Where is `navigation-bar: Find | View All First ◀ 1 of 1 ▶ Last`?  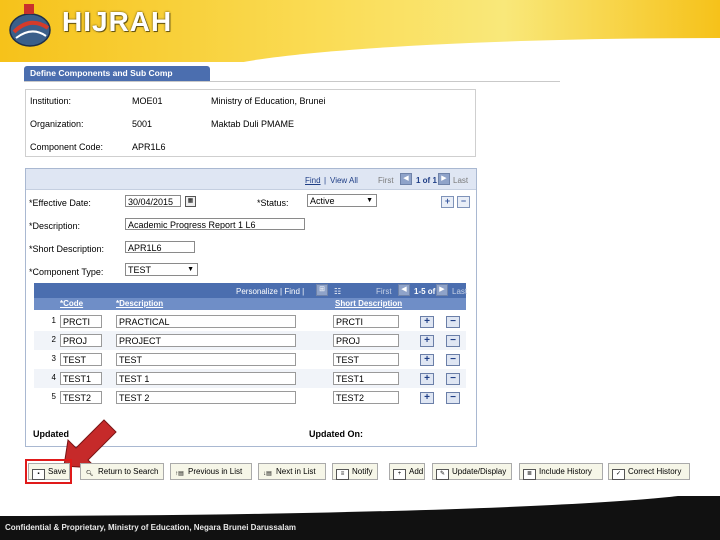
navigation-bar: Find | View All First ◀ 1 of 1 ▶ Last is located at coordinates (251, 179).